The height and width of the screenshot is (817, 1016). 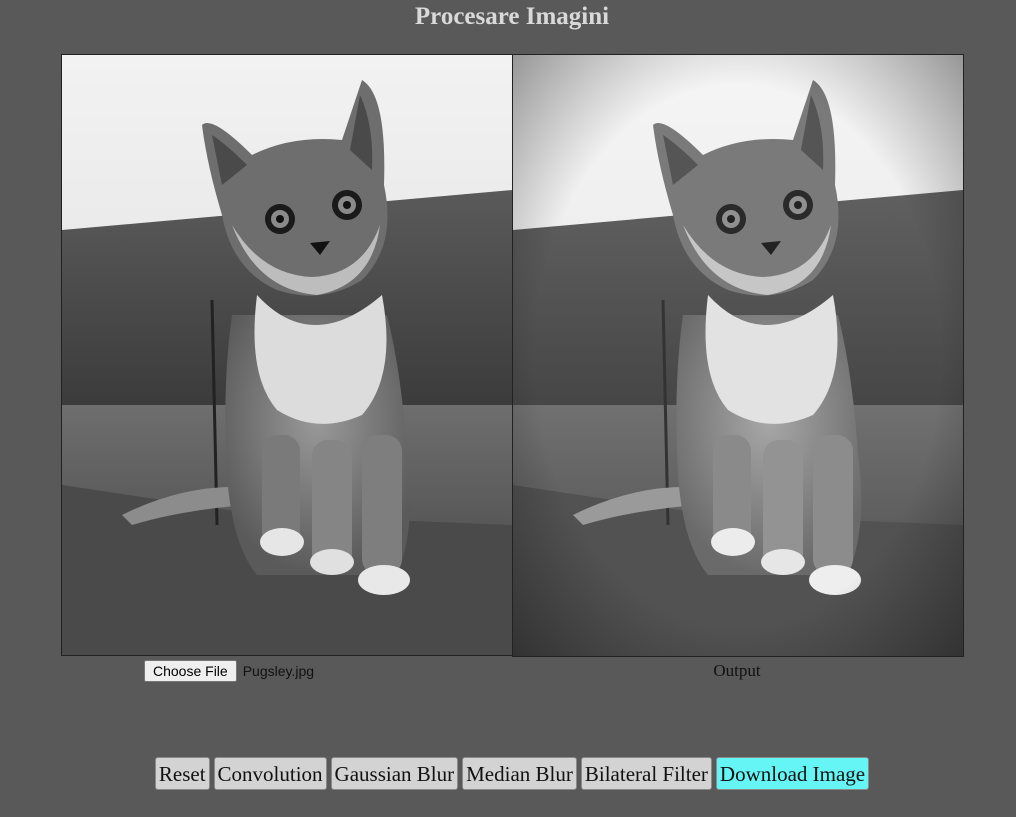 I want to click on median-blur-button: Median Blur, so click(x=519, y=773).